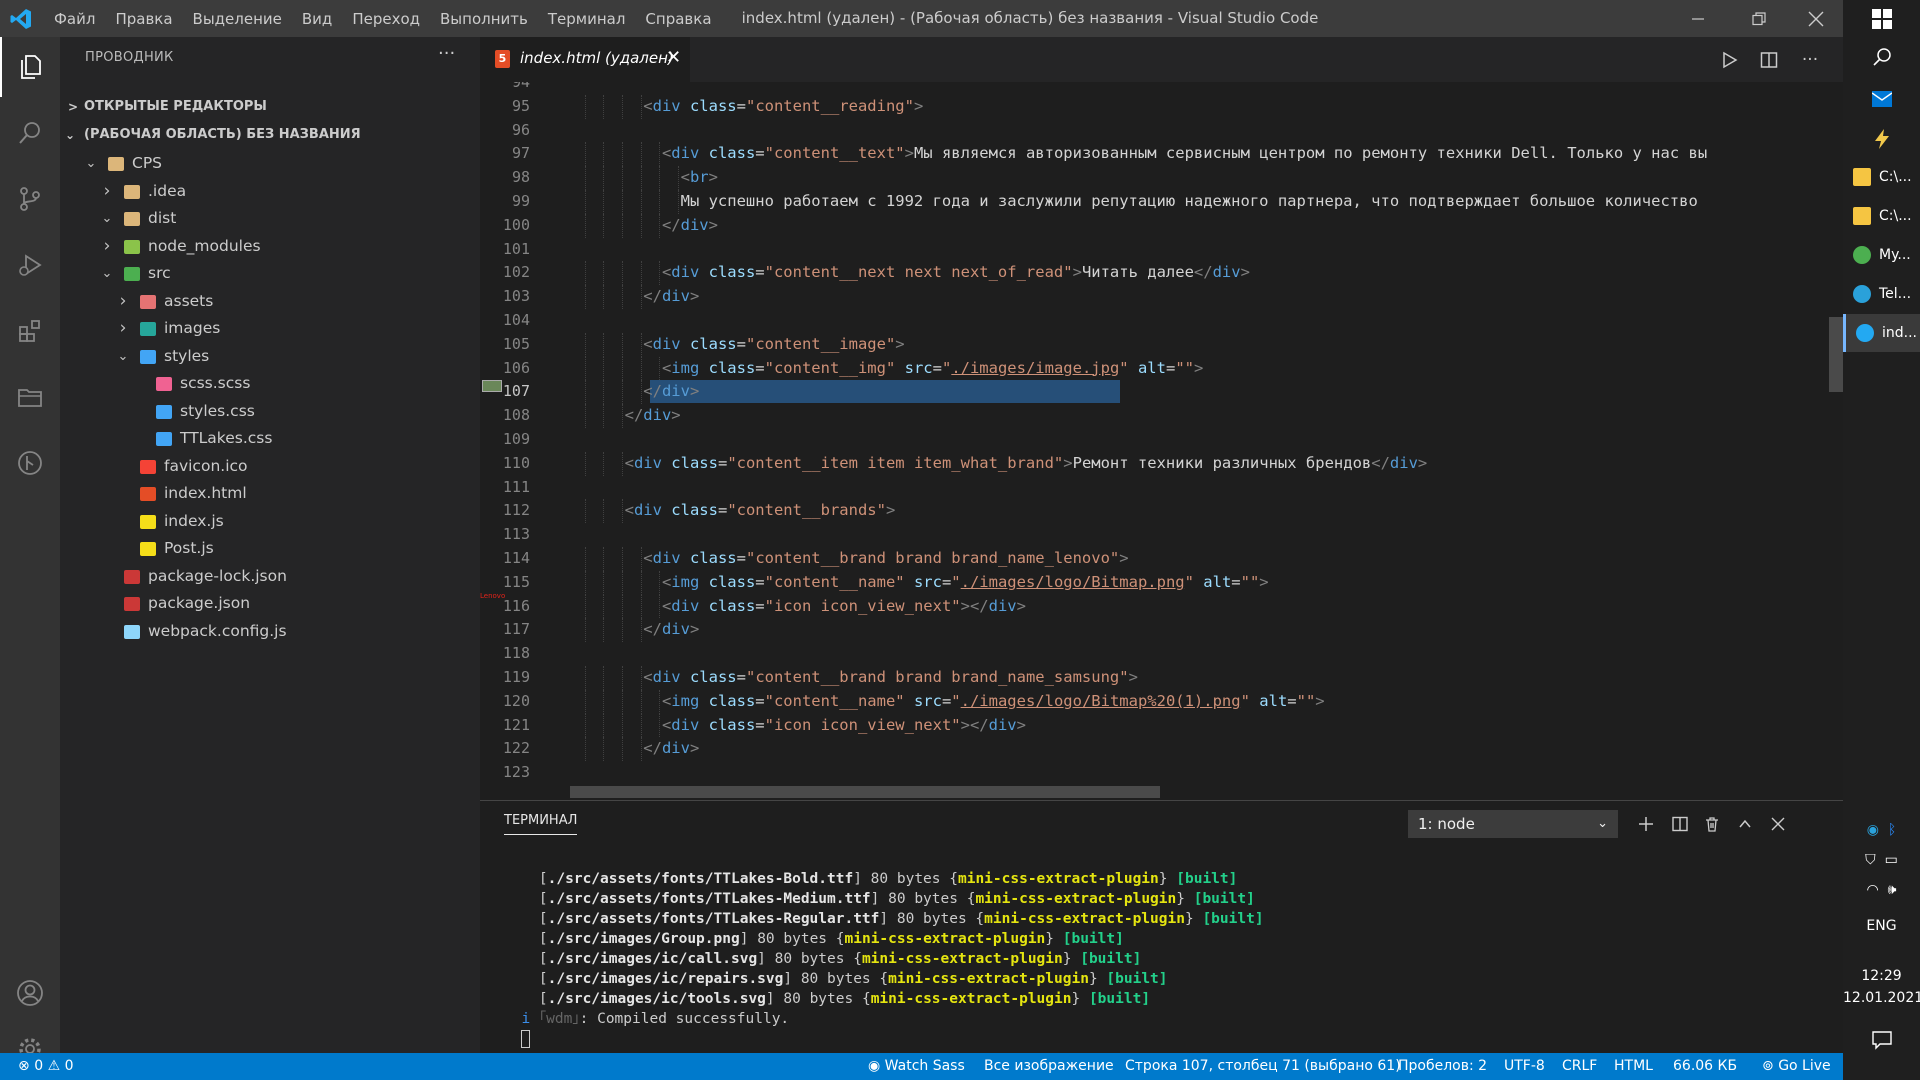 This screenshot has height=1080, width=1920. What do you see at coordinates (270, 274) in the screenshot?
I see `tree-item-src: ⌄ src` at bounding box center [270, 274].